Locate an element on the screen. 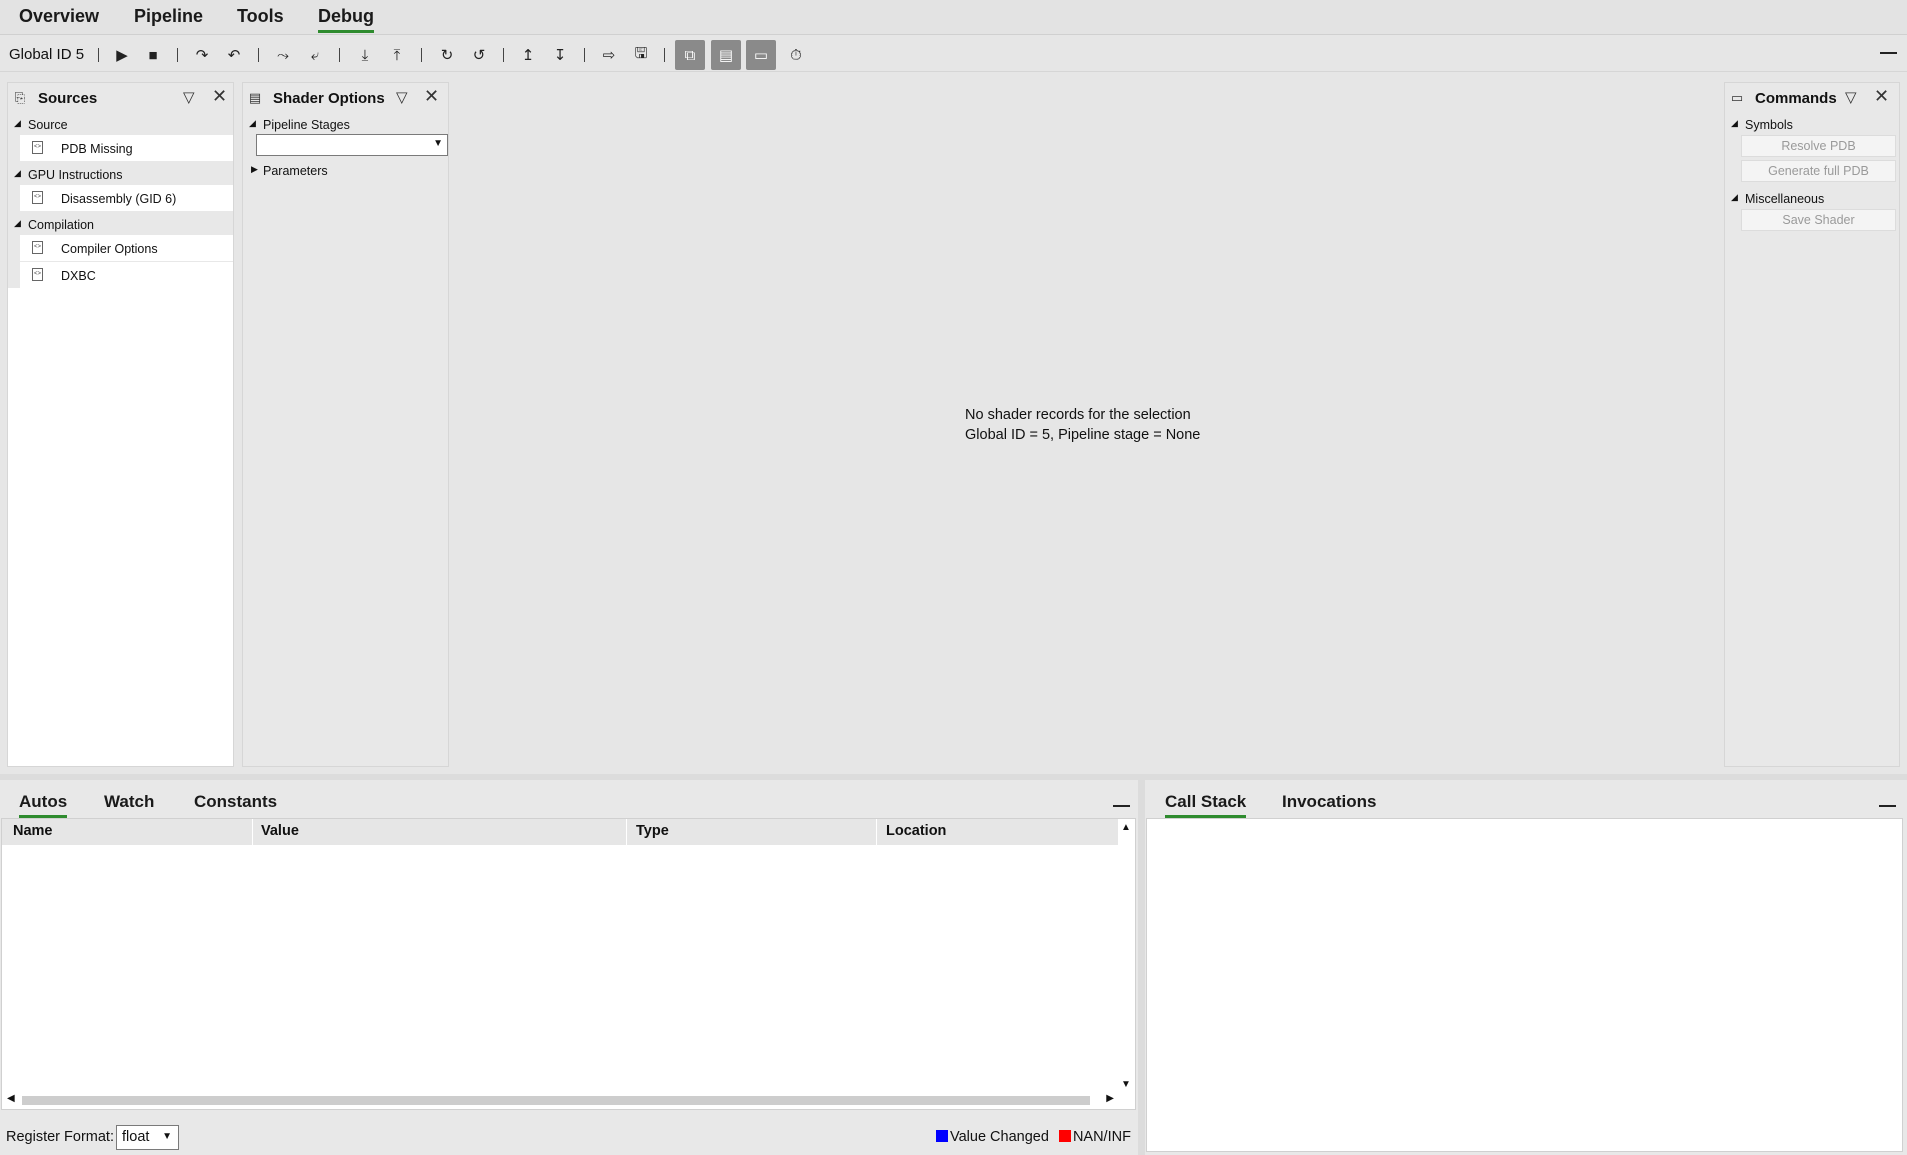  group-gpu-instructions: ◢ GPU Instructions is located at coordinates (120, 175).